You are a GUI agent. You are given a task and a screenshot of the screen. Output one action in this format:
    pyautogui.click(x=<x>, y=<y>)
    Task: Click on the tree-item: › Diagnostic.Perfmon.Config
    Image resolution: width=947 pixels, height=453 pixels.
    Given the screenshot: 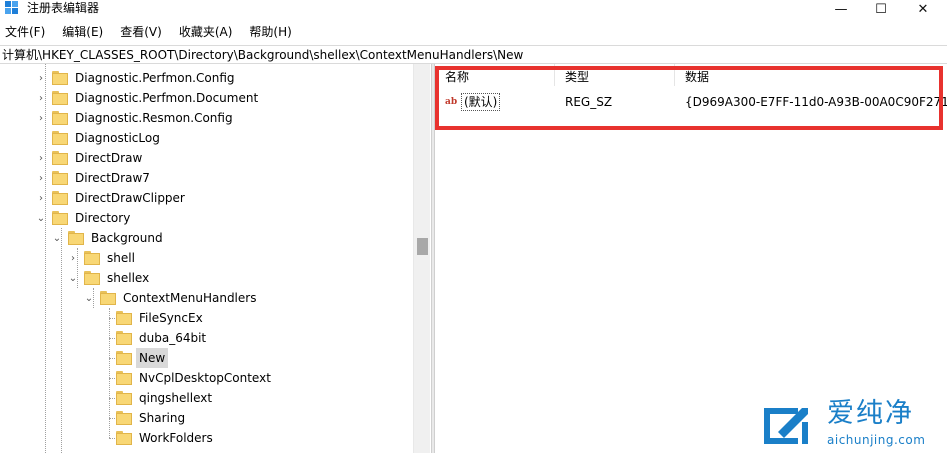 What is the action you would take?
    pyautogui.click(x=137, y=78)
    